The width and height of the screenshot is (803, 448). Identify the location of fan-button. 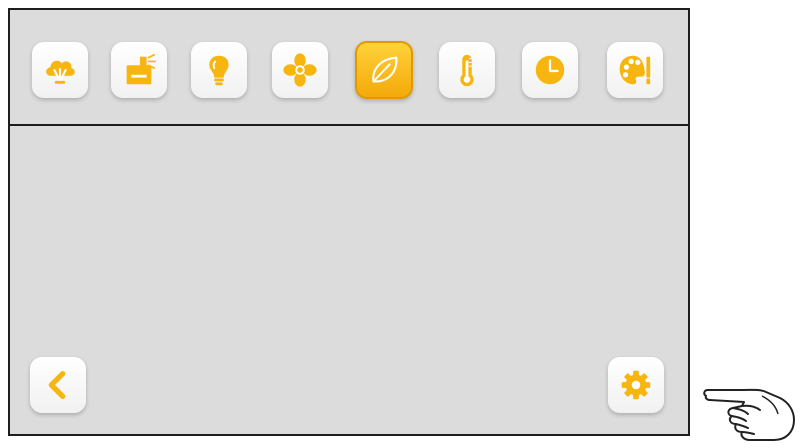
(300, 70).